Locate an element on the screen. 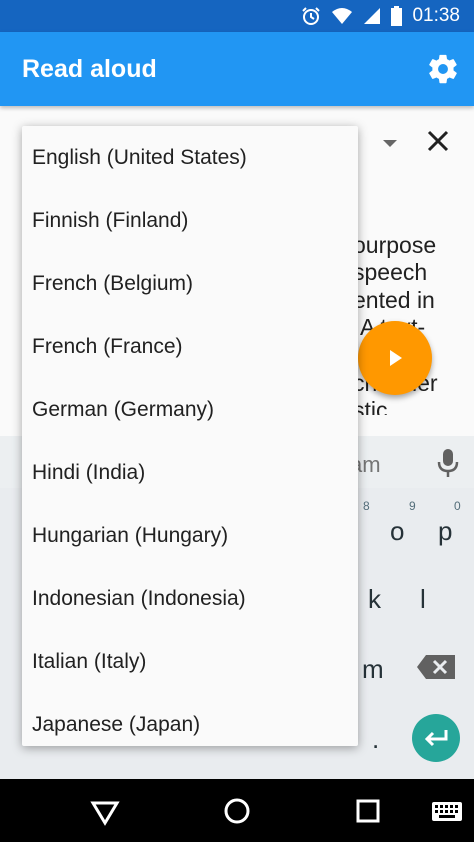 This screenshot has width=474, height=842. enter-icon is located at coordinates (436, 738).